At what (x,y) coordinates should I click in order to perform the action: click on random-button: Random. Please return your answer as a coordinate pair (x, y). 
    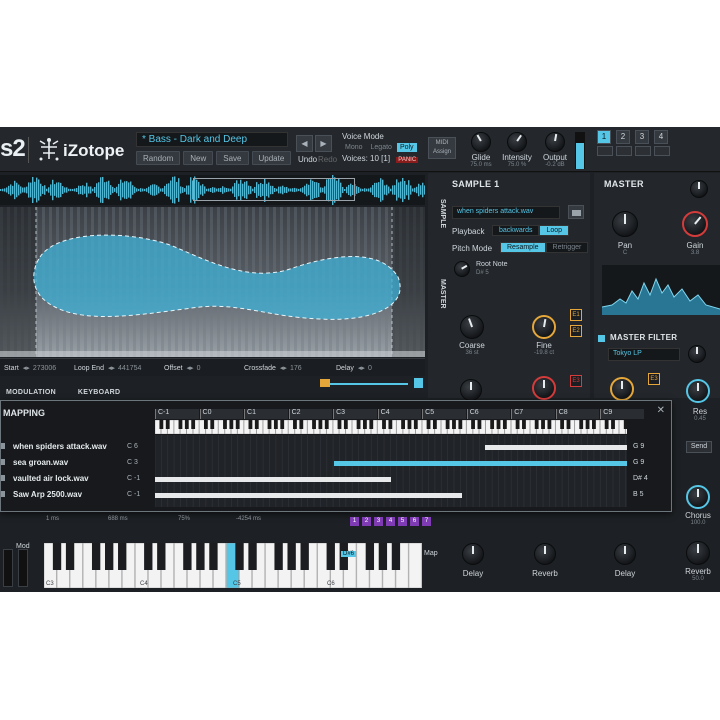
    Looking at the image, I should click on (158, 158).